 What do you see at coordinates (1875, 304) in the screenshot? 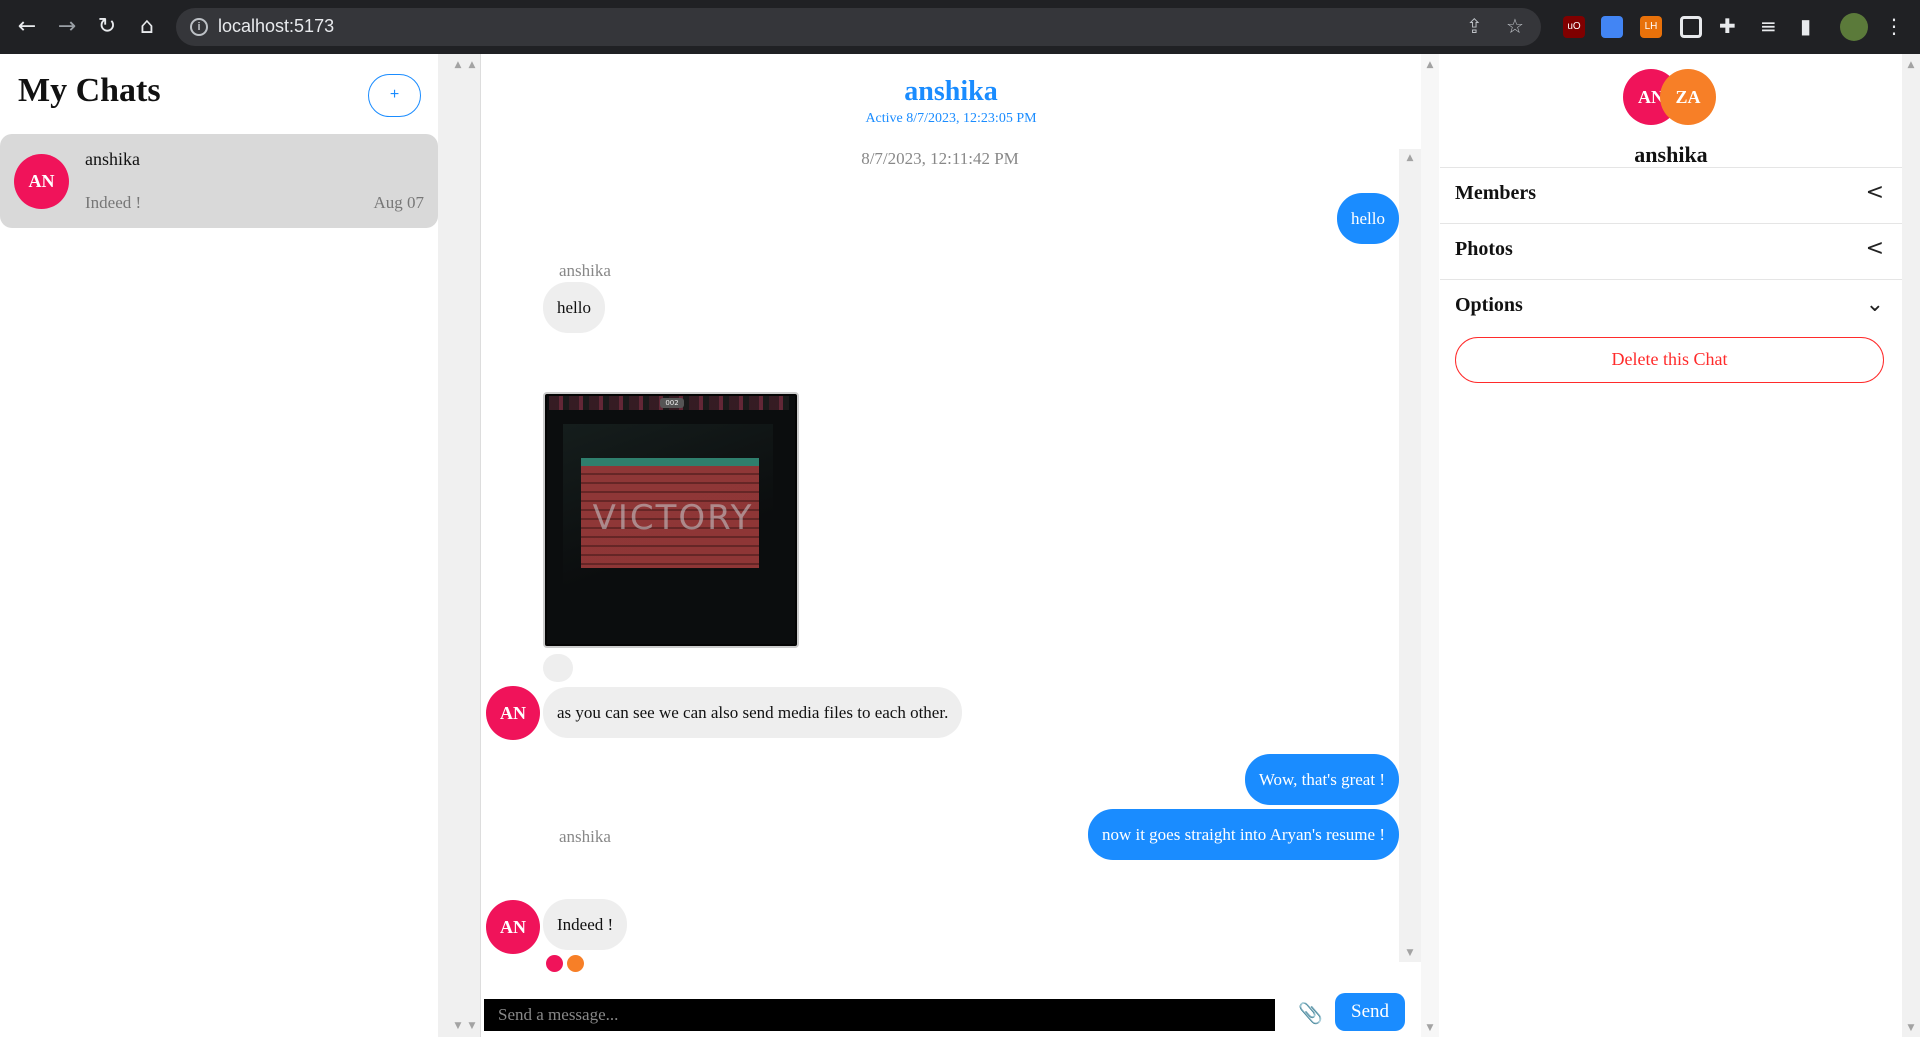
I see `chevron-down-icon: ⌄` at bounding box center [1875, 304].